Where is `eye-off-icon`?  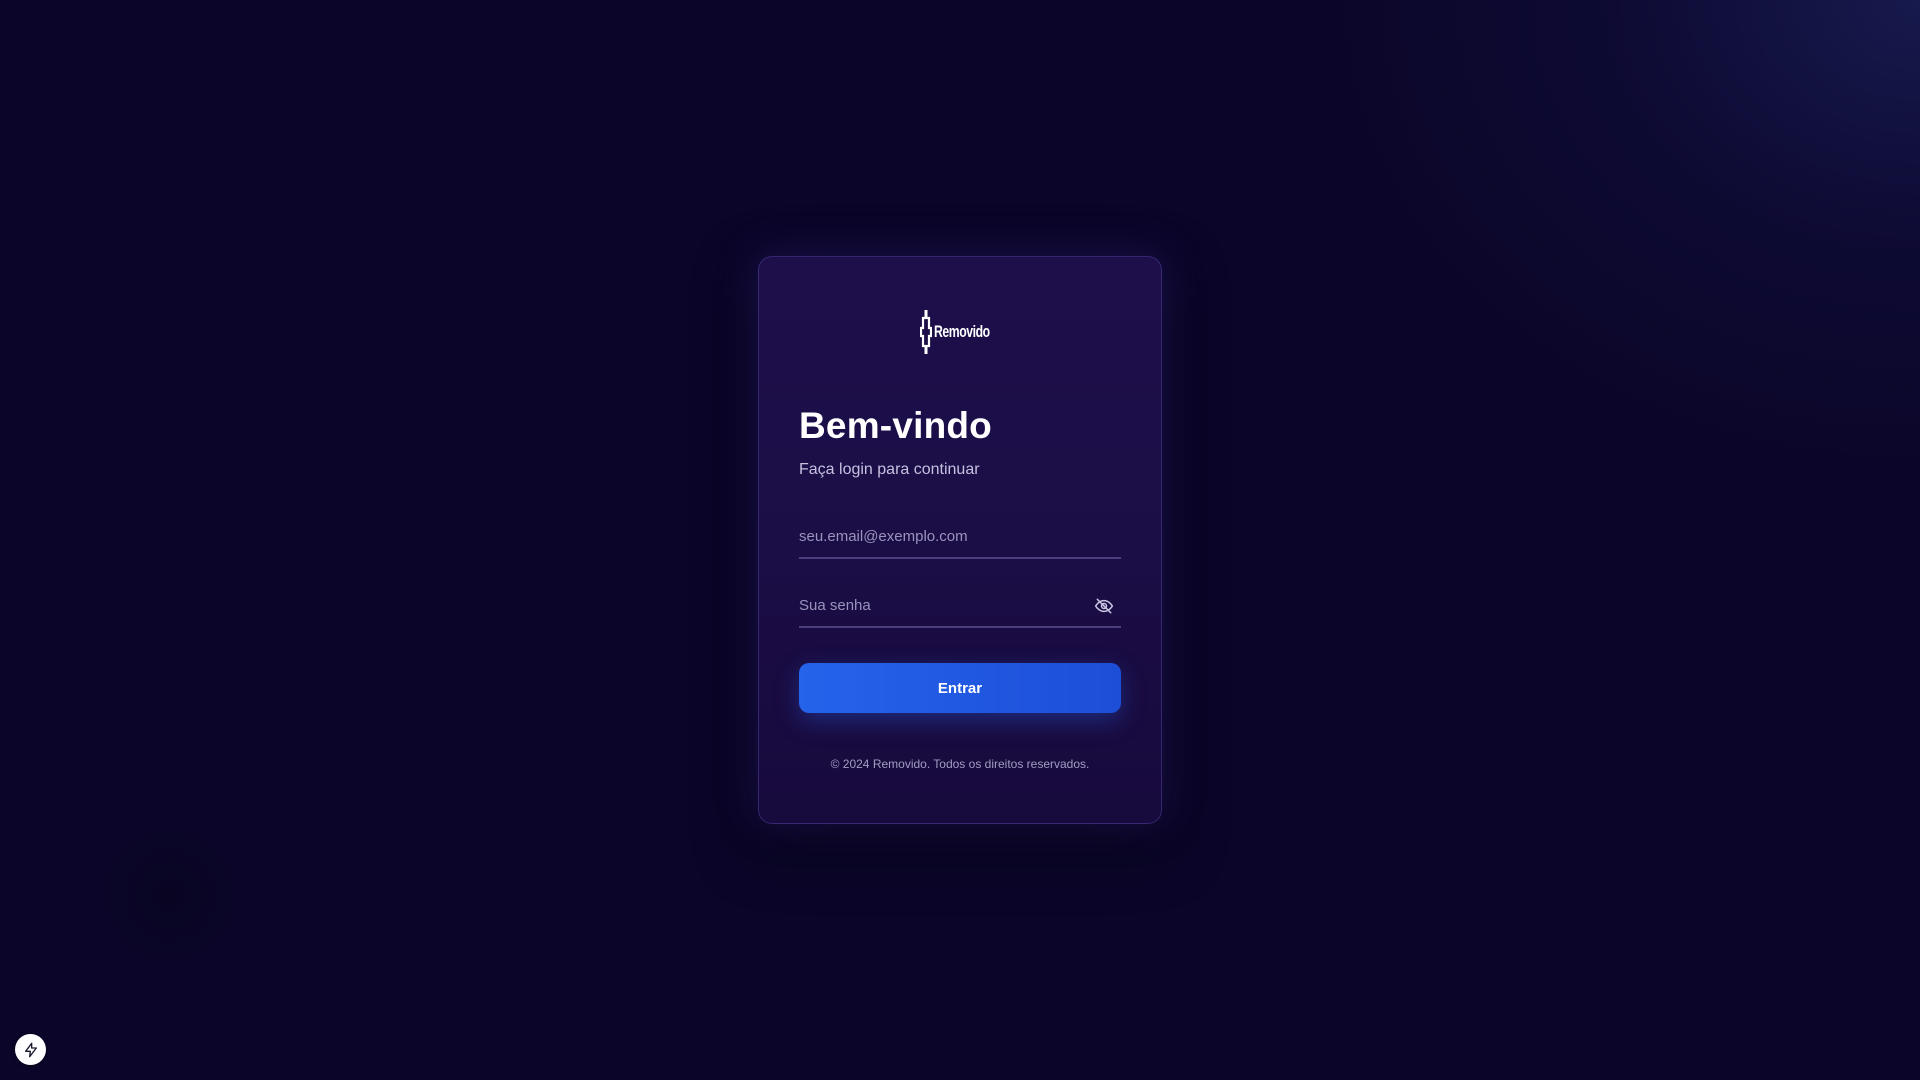
eye-off-icon is located at coordinates (1104, 606).